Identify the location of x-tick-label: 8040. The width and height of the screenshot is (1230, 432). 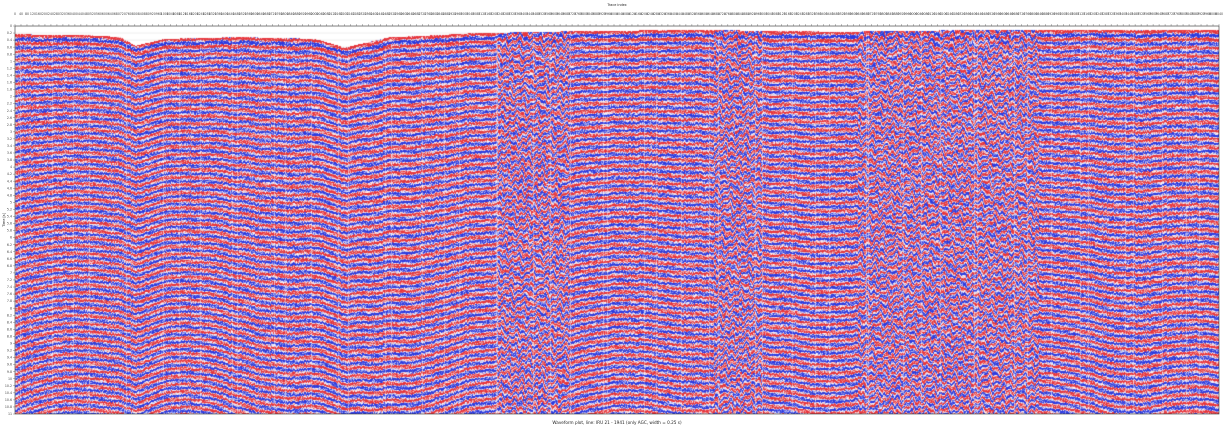
(1219, 14).